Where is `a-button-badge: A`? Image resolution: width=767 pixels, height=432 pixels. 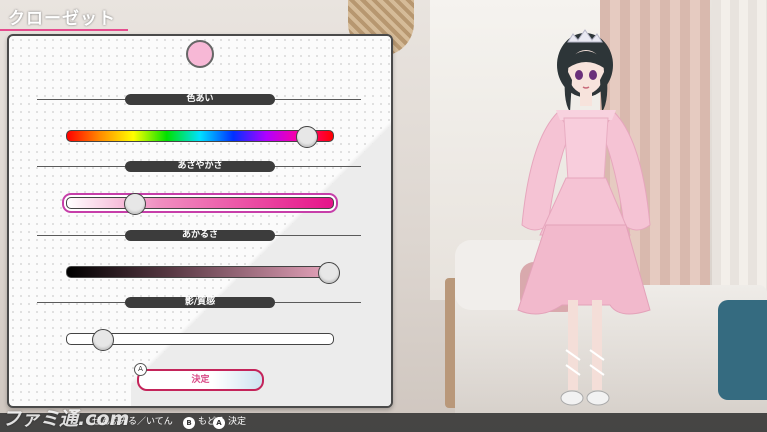 a-button-badge: A is located at coordinates (140, 369).